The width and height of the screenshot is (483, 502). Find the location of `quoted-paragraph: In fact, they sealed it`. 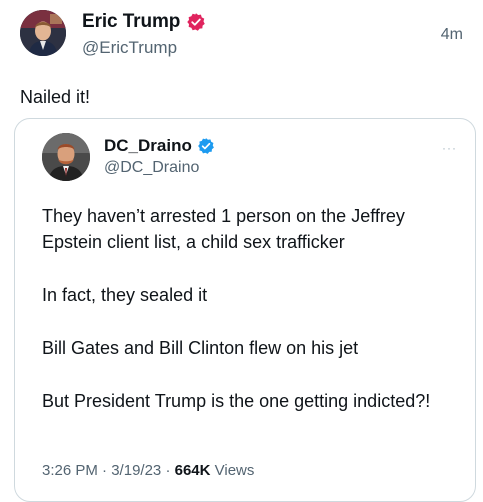

quoted-paragraph: In fact, they sealed it is located at coordinates (125, 295).